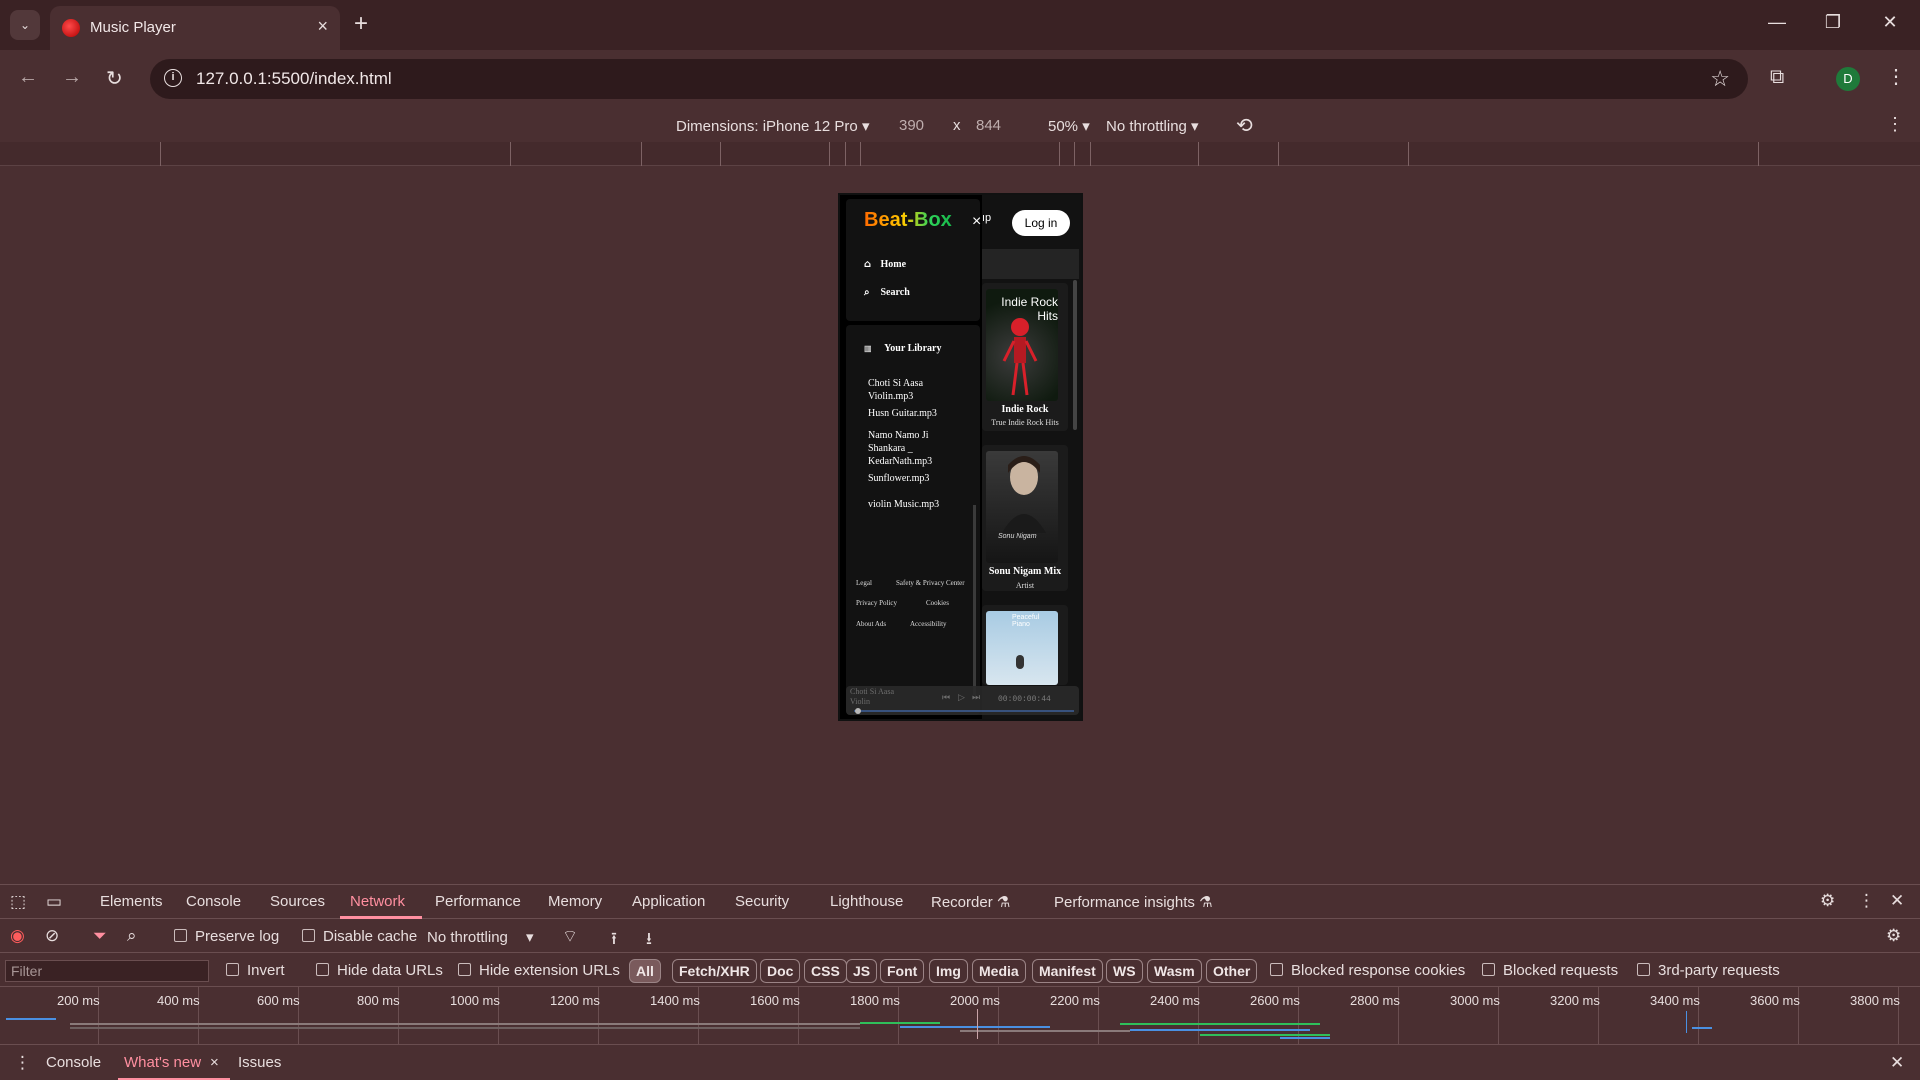  Describe the element at coordinates (1152, 126) in the screenshot. I see `throttling-dropdown: No throttling ▾` at that location.